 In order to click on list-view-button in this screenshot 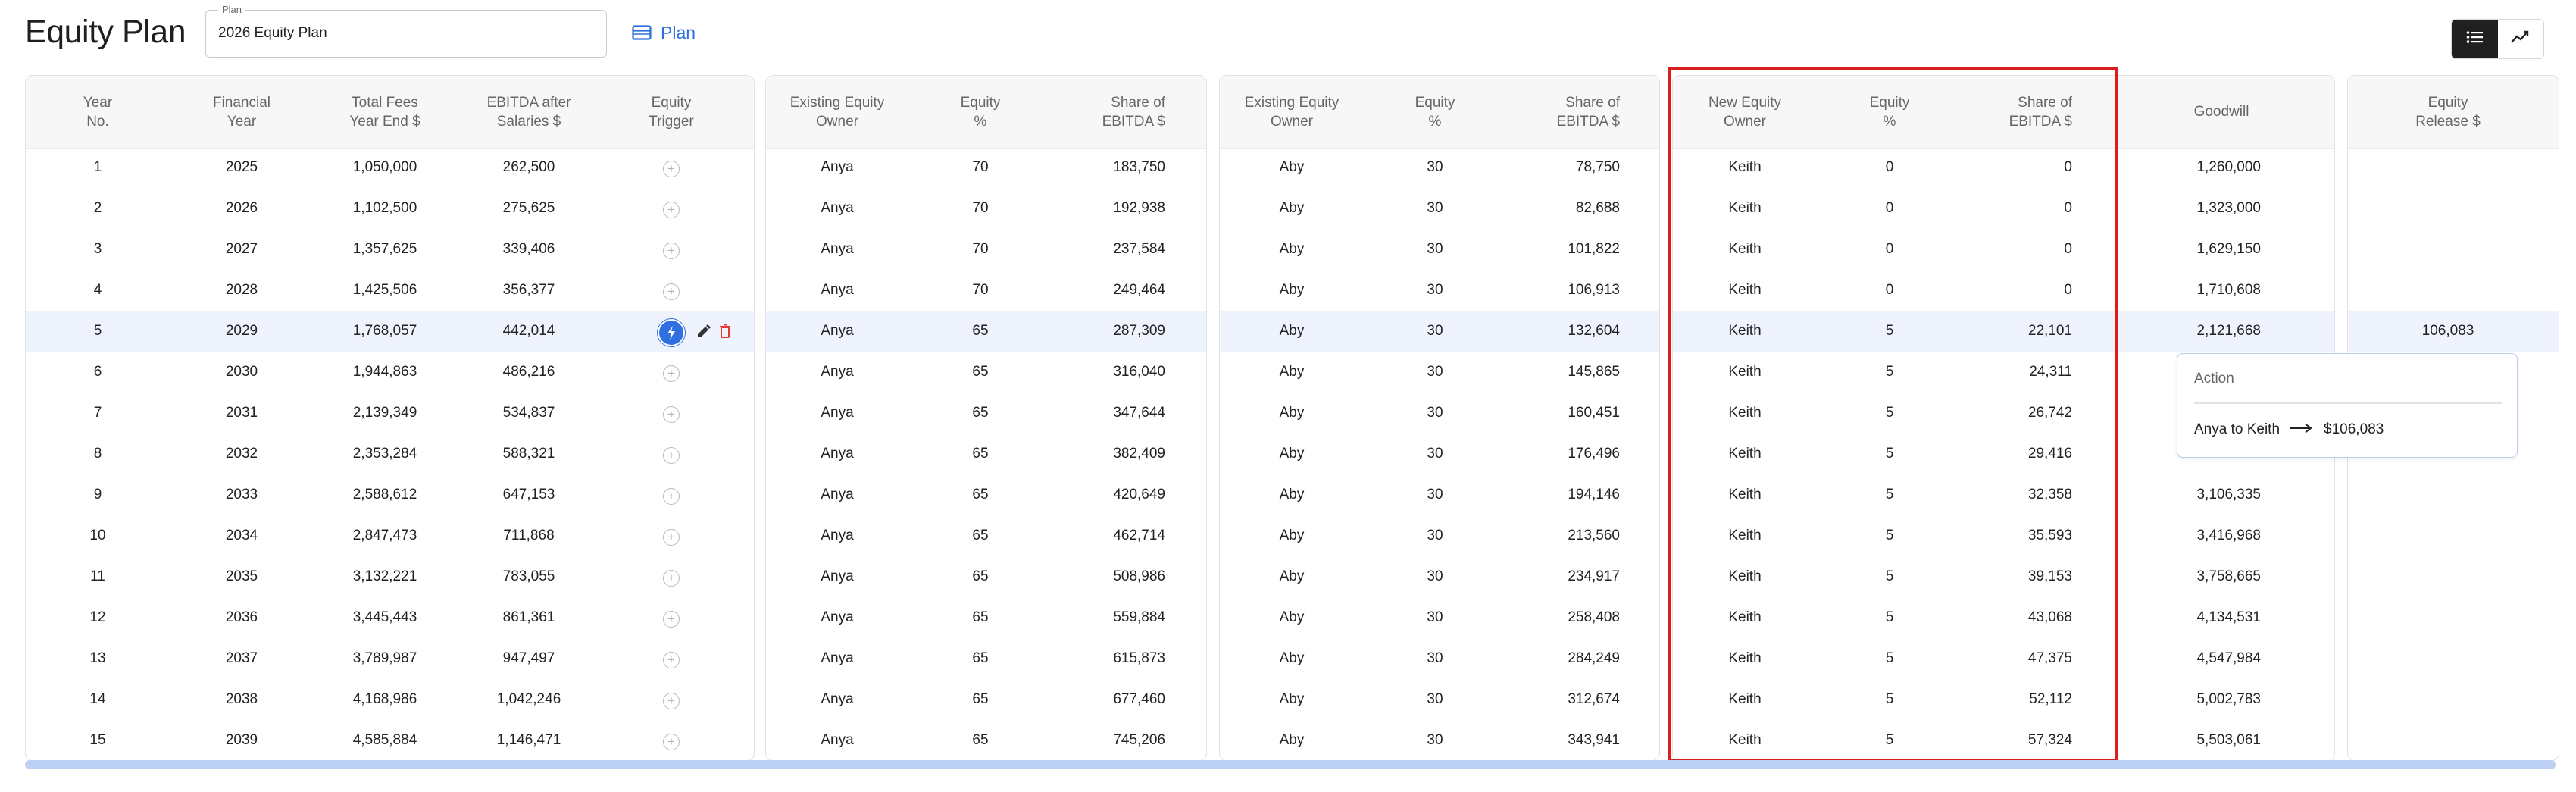, I will do `click(2475, 39)`.